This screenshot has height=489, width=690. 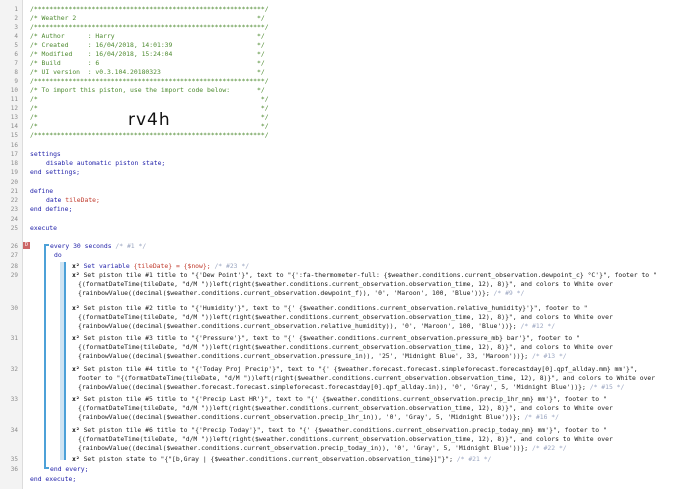 I want to click on every-statement: every 30 seconds /* #1 */, so click(x=98, y=246).